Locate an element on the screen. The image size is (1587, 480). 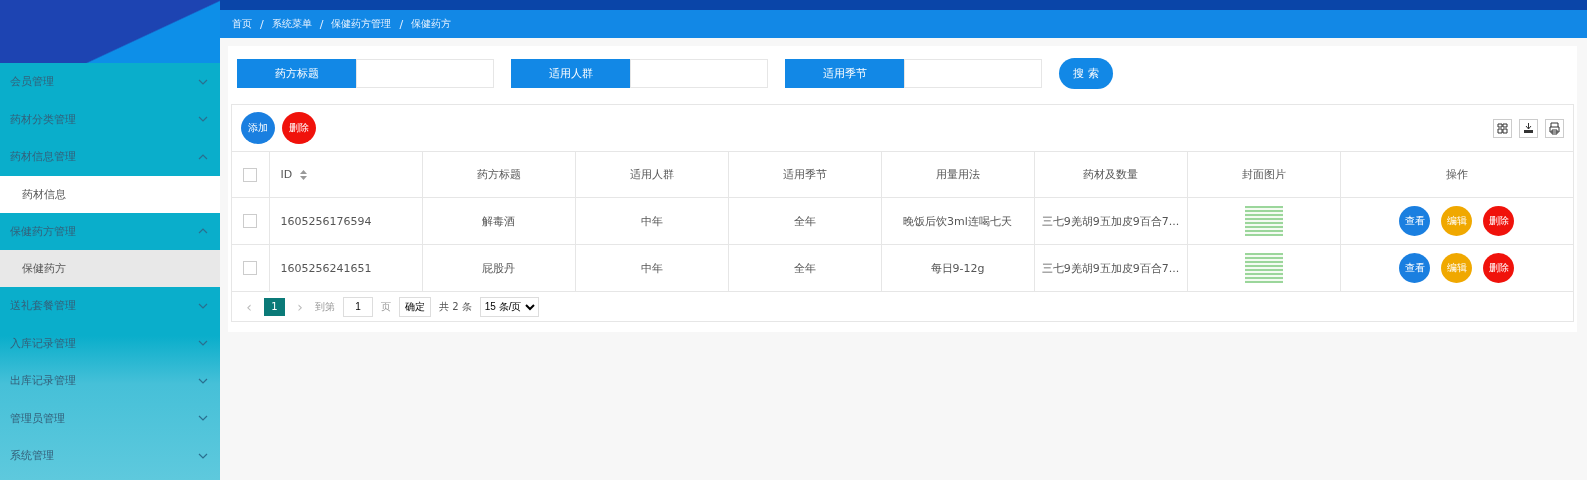
table-cell: 晚饭后饮3ml连喝七天 is located at coordinates (957, 221).